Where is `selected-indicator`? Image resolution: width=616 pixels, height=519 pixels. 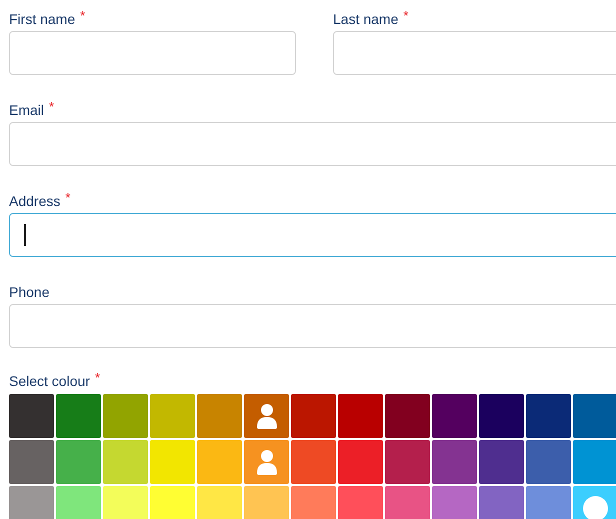 selected-indicator is located at coordinates (595, 507).